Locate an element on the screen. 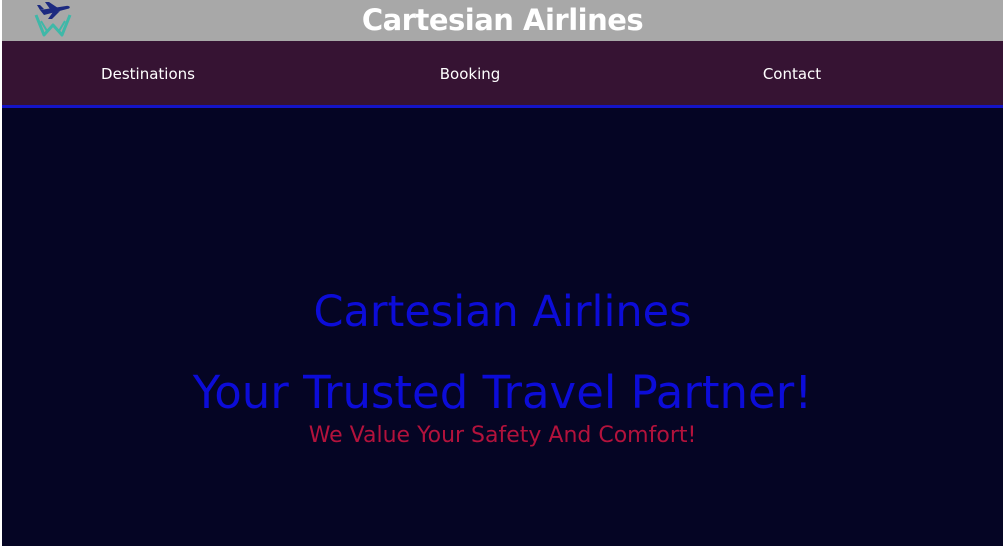 The image size is (1003, 546). nav-link-destinations: Destinations is located at coordinates (148, 74).